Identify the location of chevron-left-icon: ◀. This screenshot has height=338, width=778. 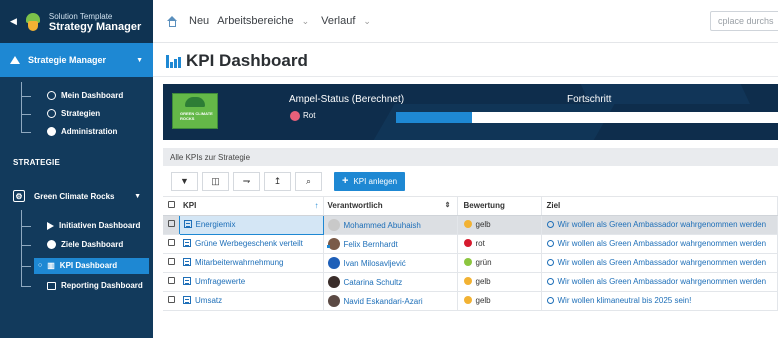
(13, 21).